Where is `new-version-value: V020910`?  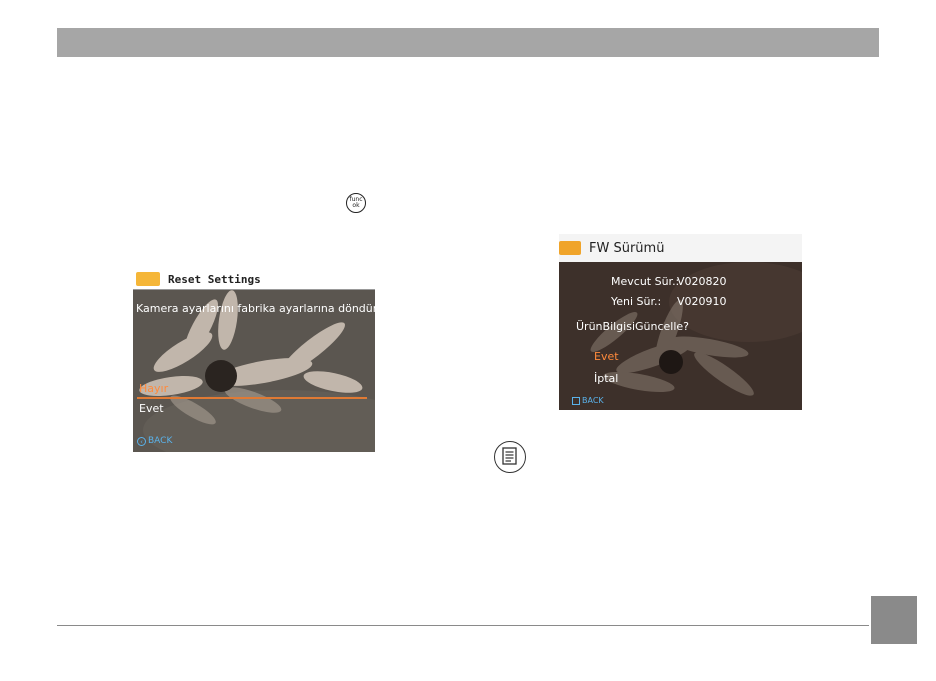
new-version-value: V020910 is located at coordinates (702, 301).